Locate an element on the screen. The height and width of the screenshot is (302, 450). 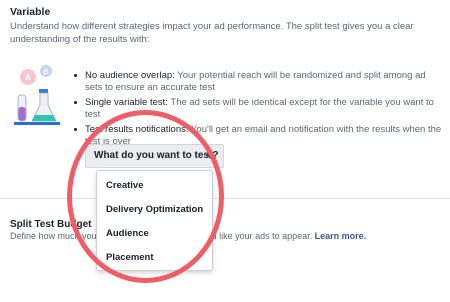
menu-item-delivery-optimization: Delivery Optimization is located at coordinates (154, 209).